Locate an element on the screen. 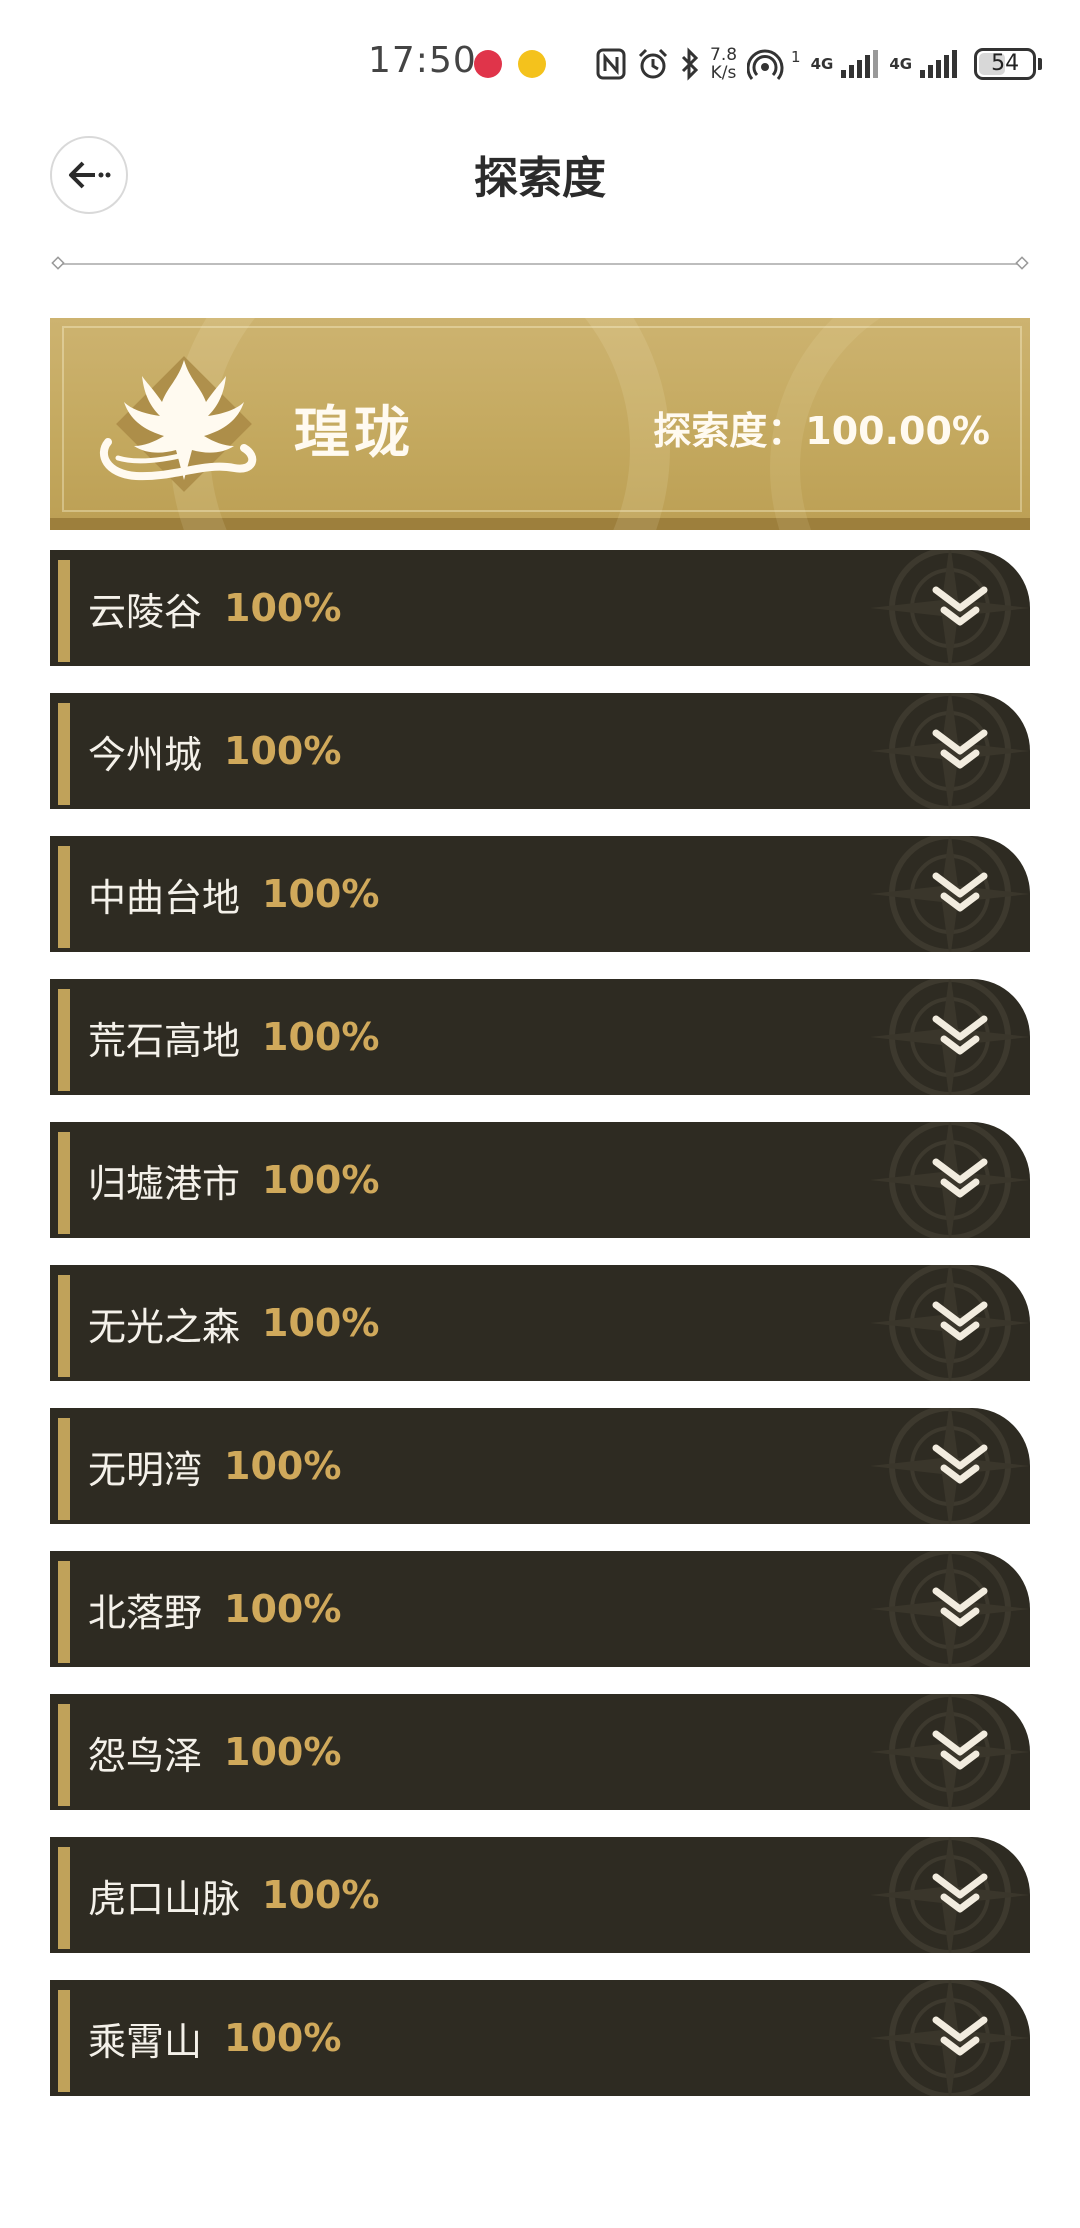 The width and height of the screenshot is (1080, 2228). nfc-icon is located at coordinates (611, 64).